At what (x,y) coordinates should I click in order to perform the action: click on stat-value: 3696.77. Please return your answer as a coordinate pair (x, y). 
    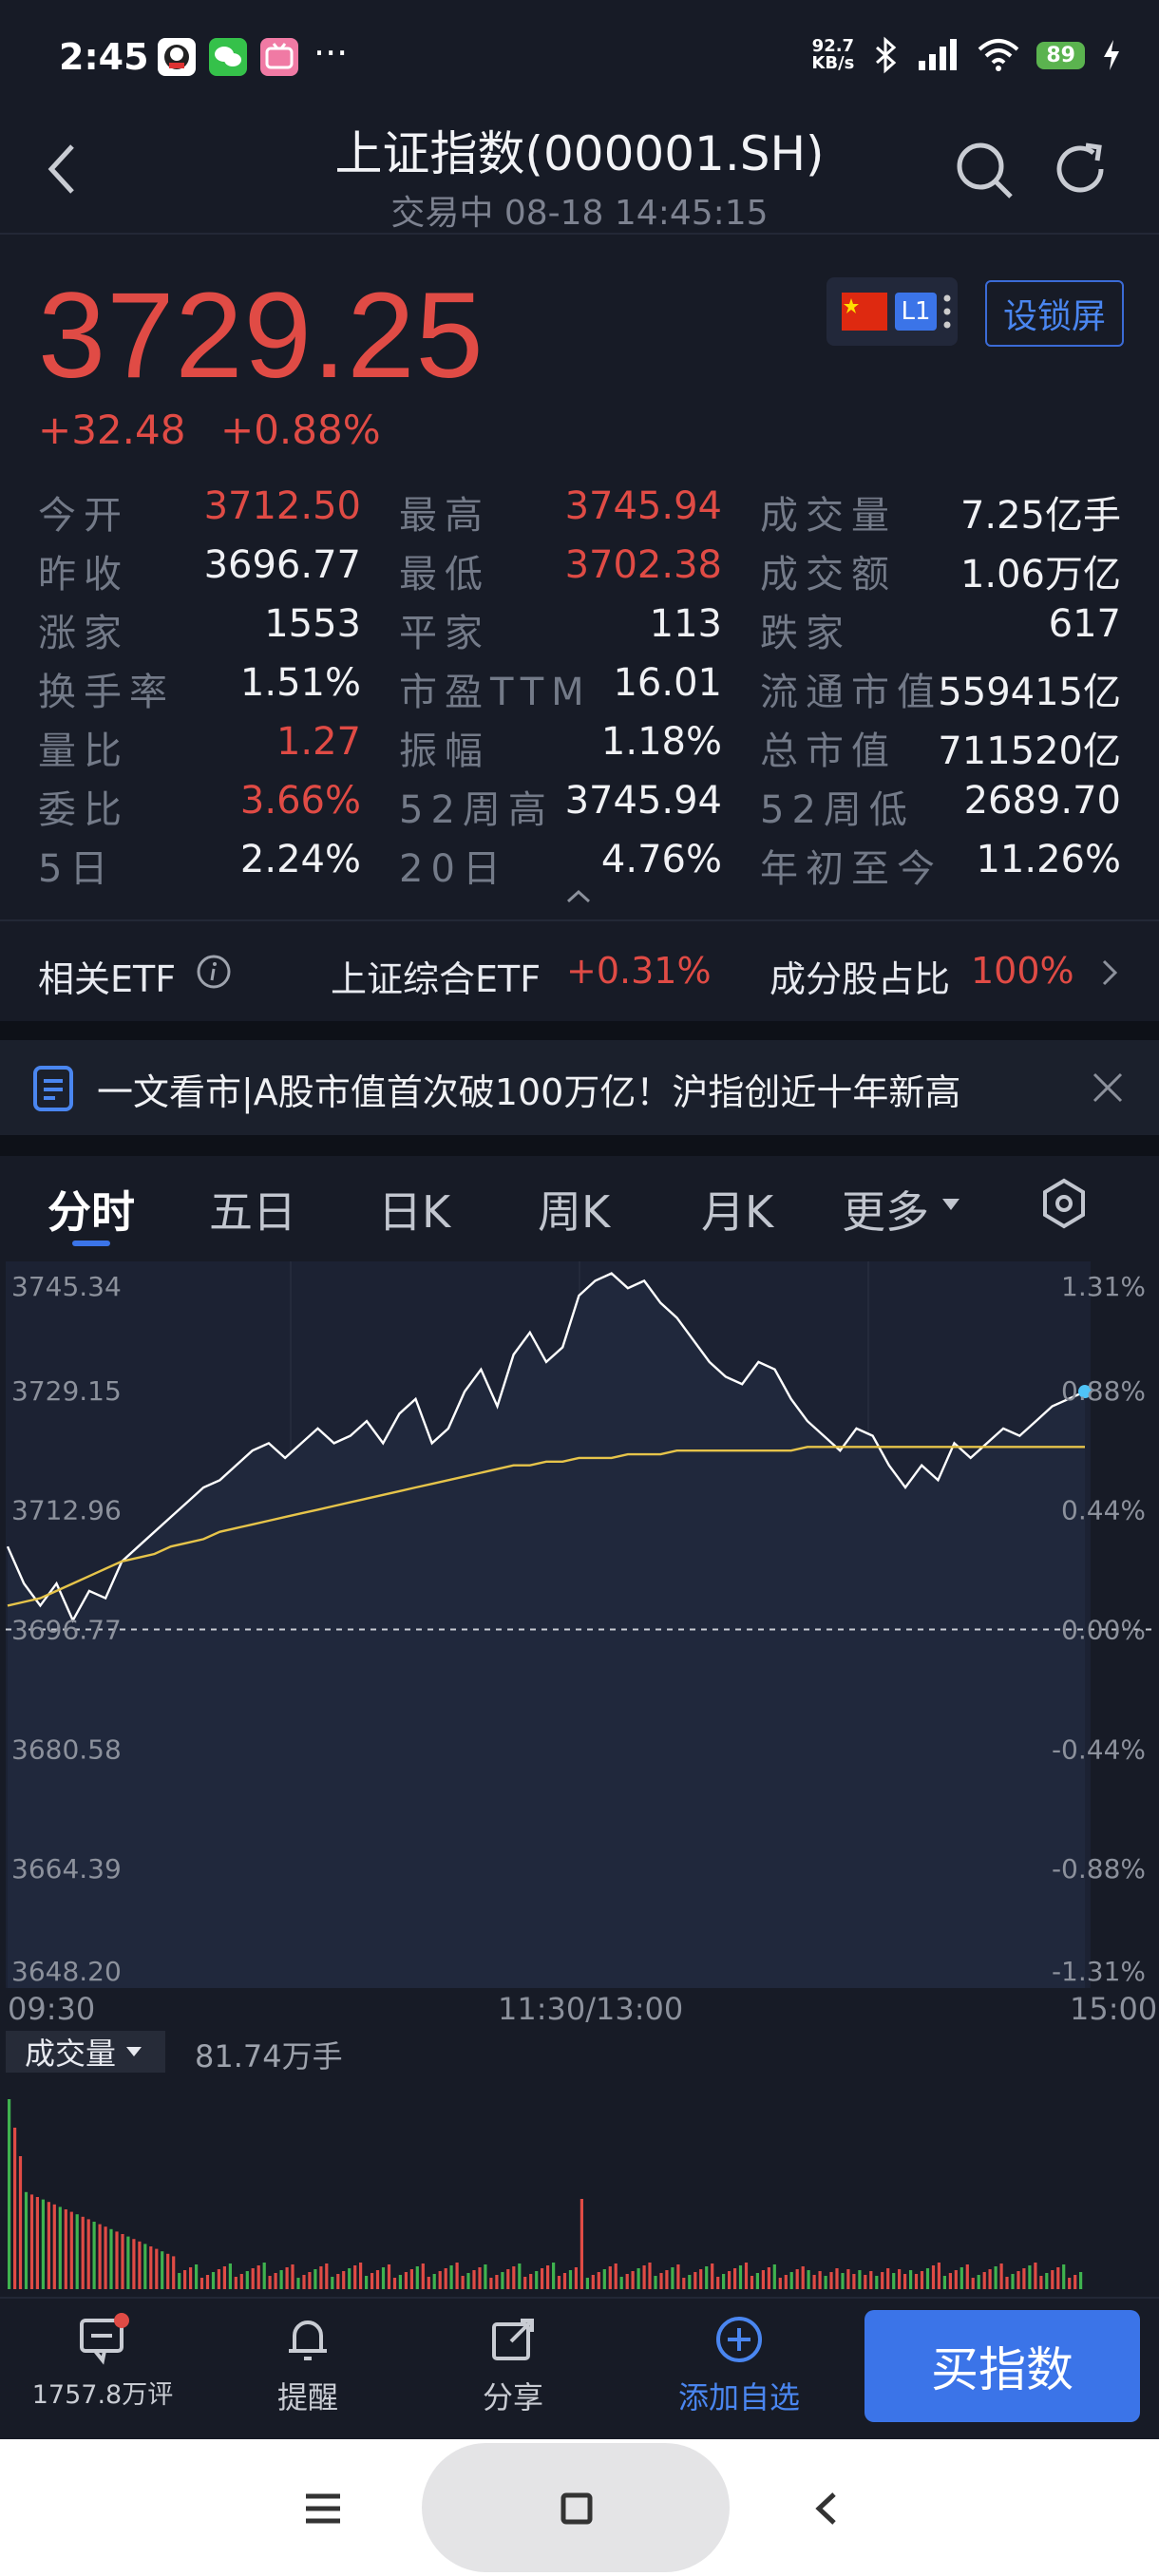
    Looking at the image, I should click on (282, 565).